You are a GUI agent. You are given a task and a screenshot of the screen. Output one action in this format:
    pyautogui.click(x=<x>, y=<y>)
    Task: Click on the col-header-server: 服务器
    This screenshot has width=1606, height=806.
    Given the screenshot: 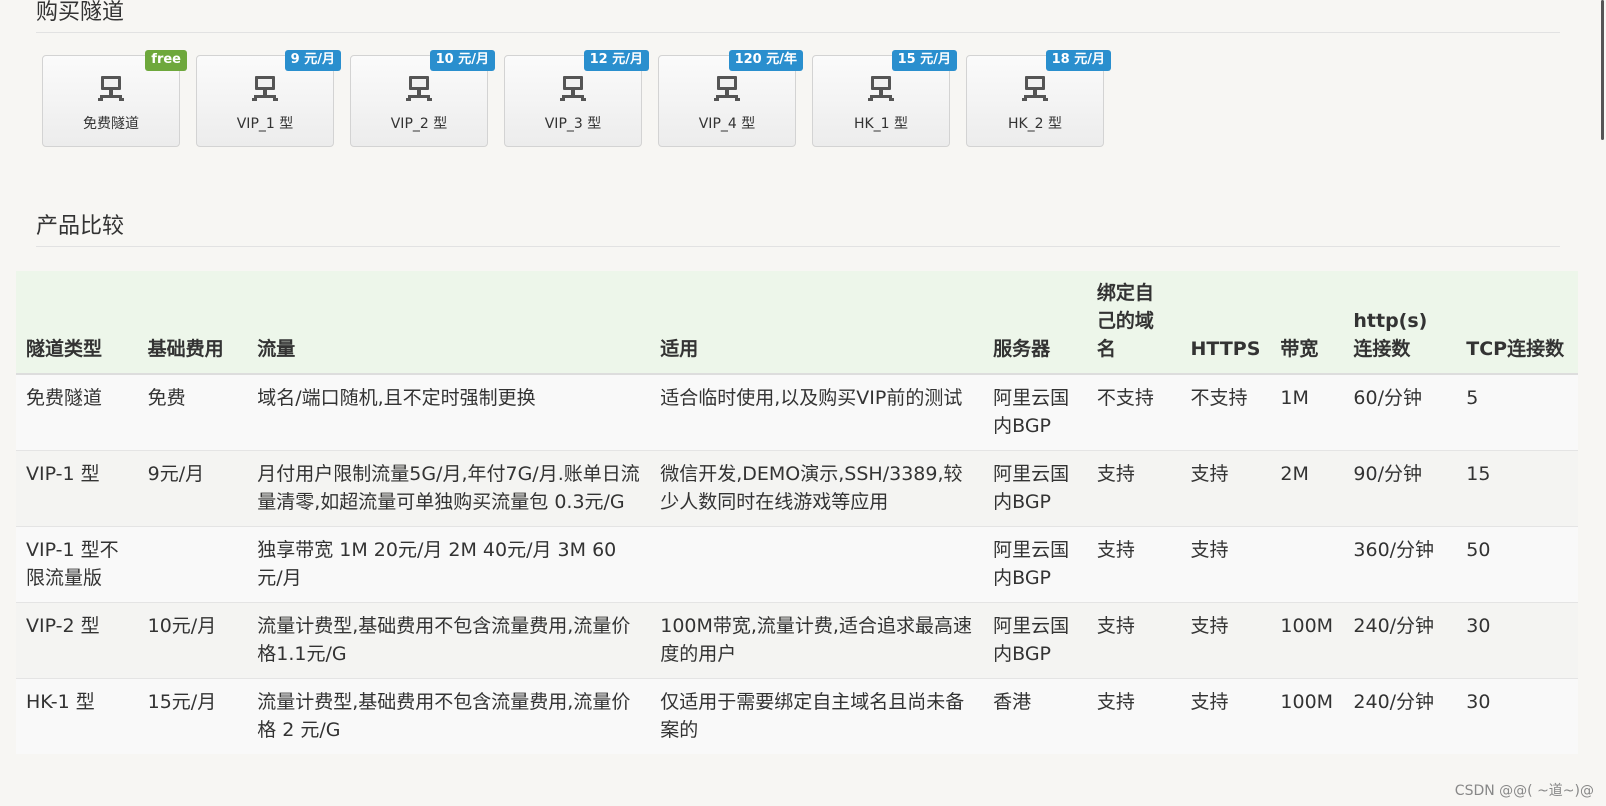 What is the action you would take?
    pyautogui.click(x=1035, y=323)
    